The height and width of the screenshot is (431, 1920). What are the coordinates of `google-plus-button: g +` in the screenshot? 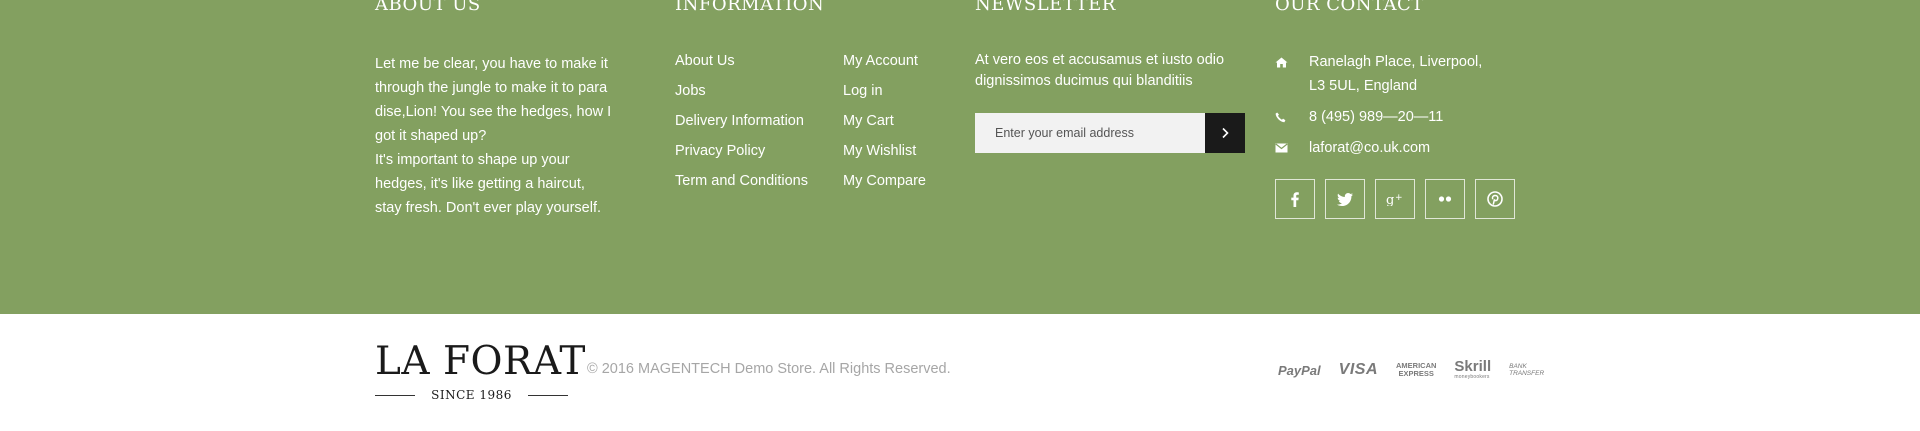 It's located at (1395, 199).